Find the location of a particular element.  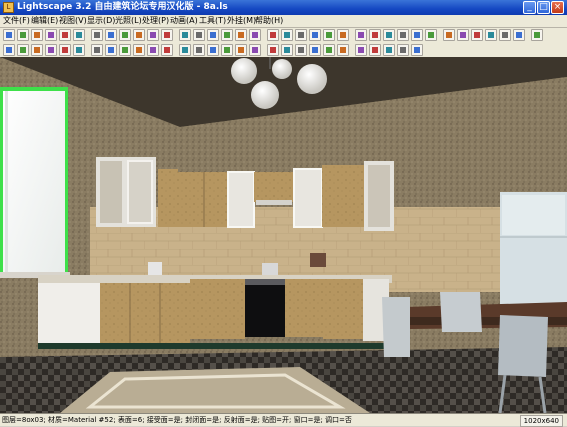

cube-icon is located at coordinates (273, 35).